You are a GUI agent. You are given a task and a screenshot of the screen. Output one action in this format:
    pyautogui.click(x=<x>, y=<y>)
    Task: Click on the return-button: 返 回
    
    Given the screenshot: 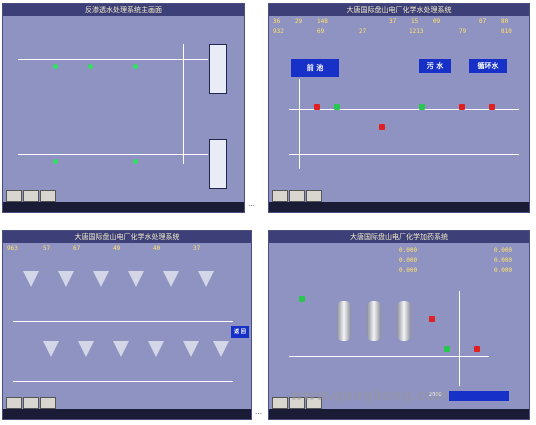 What is the action you would take?
    pyautogui.click(x=240, y=332)
    